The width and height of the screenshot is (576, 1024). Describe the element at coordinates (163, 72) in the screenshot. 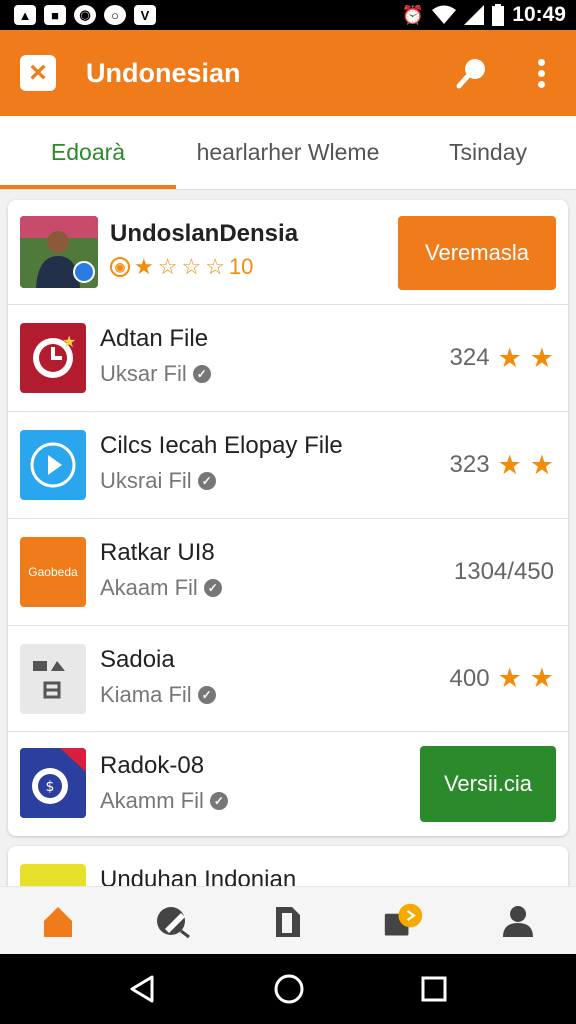

I see `app-title: Undonesian` at that location.